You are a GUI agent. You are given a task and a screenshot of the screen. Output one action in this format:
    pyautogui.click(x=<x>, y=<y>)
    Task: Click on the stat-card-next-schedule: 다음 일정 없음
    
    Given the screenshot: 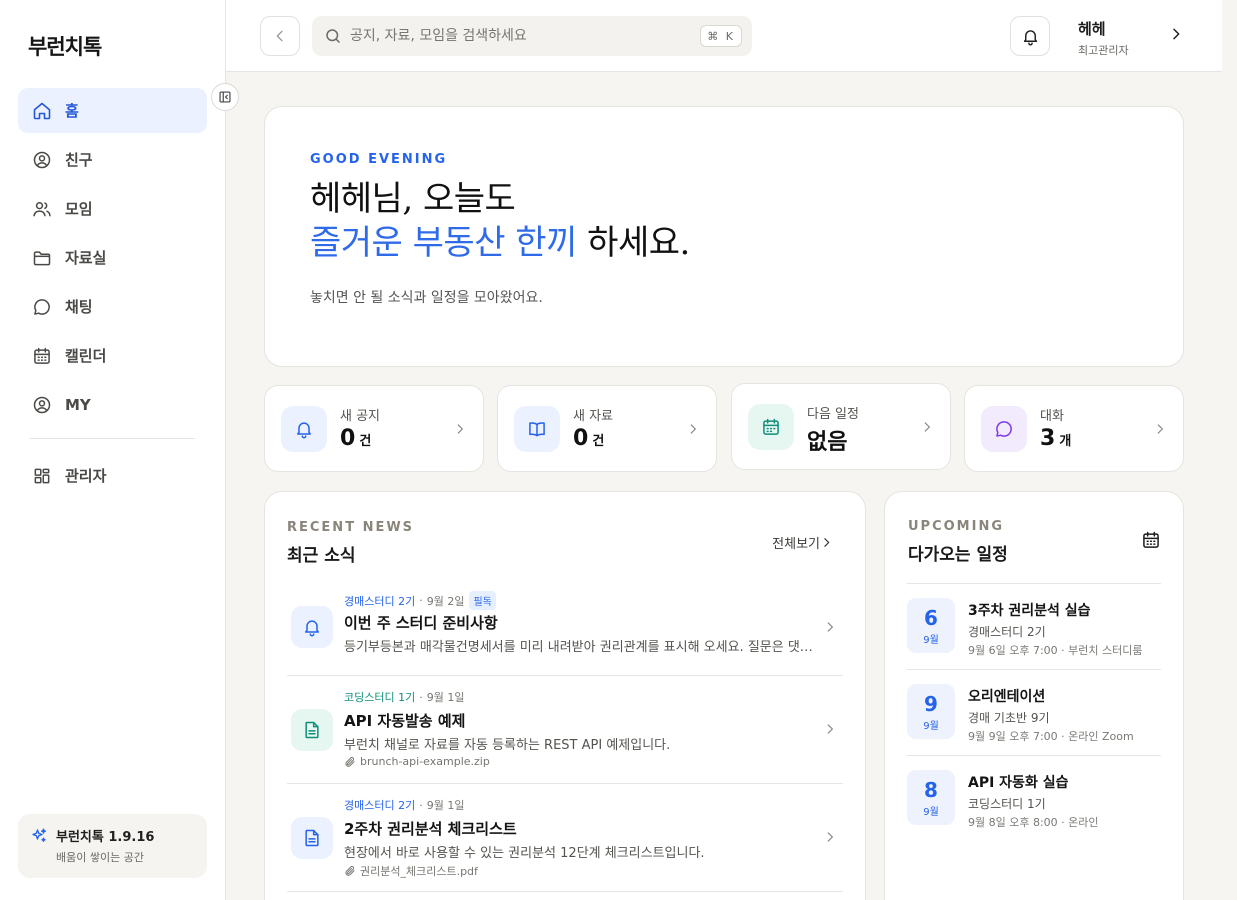 What is the action you would take?
    pyautogui.click(x=841, y=426)
    